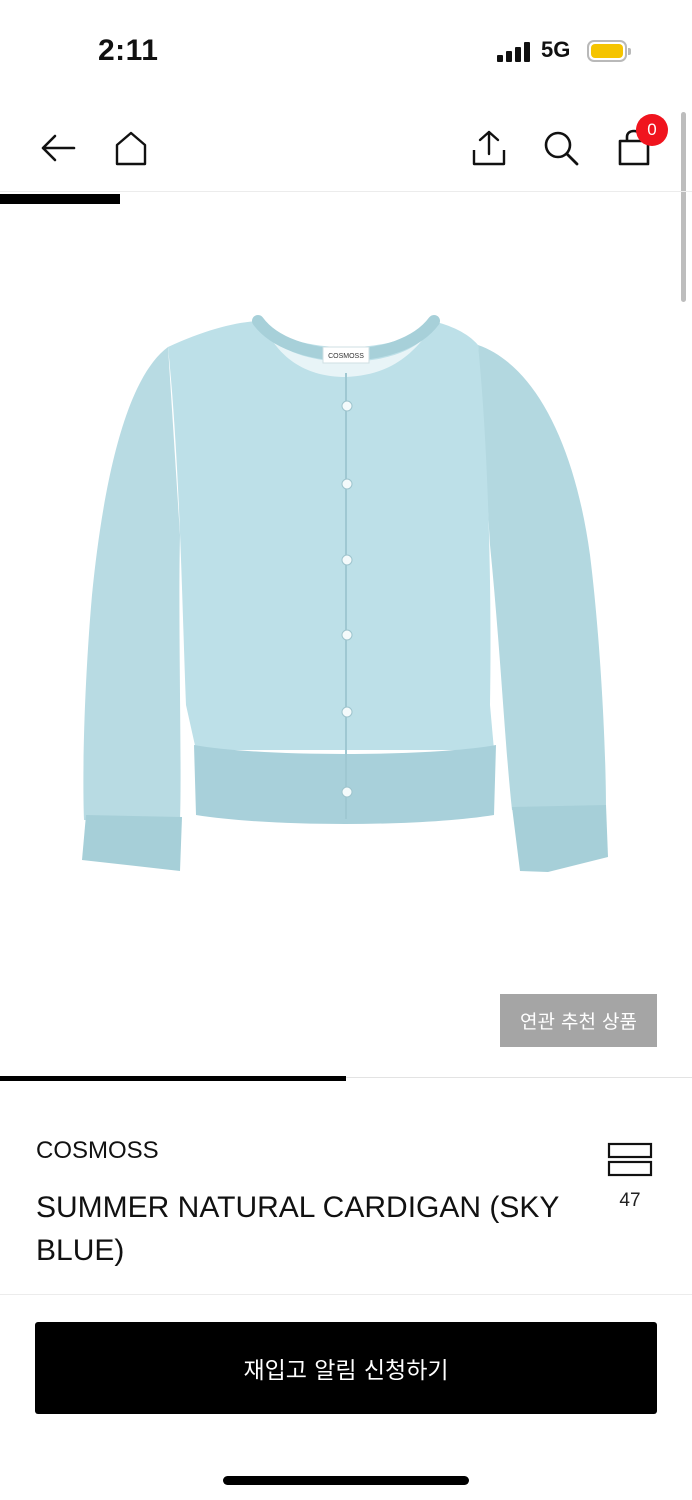 The height and width of the screenshot is (1500, 692). Describe the element at coordinates (346, 1368) in the screenshot. I see `restock-alert-button: 재입고 알림 신청하기` at that location.